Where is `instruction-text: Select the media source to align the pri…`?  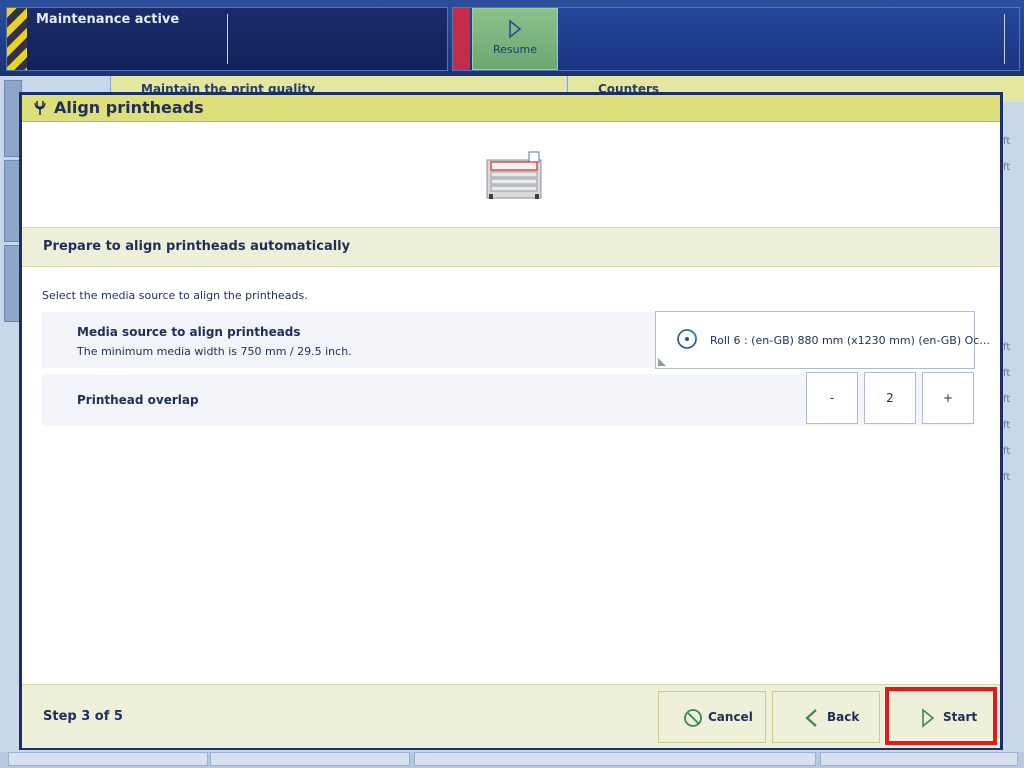
instruction-text: Select the media source to align the pri… is located at coordinates (175, 295).